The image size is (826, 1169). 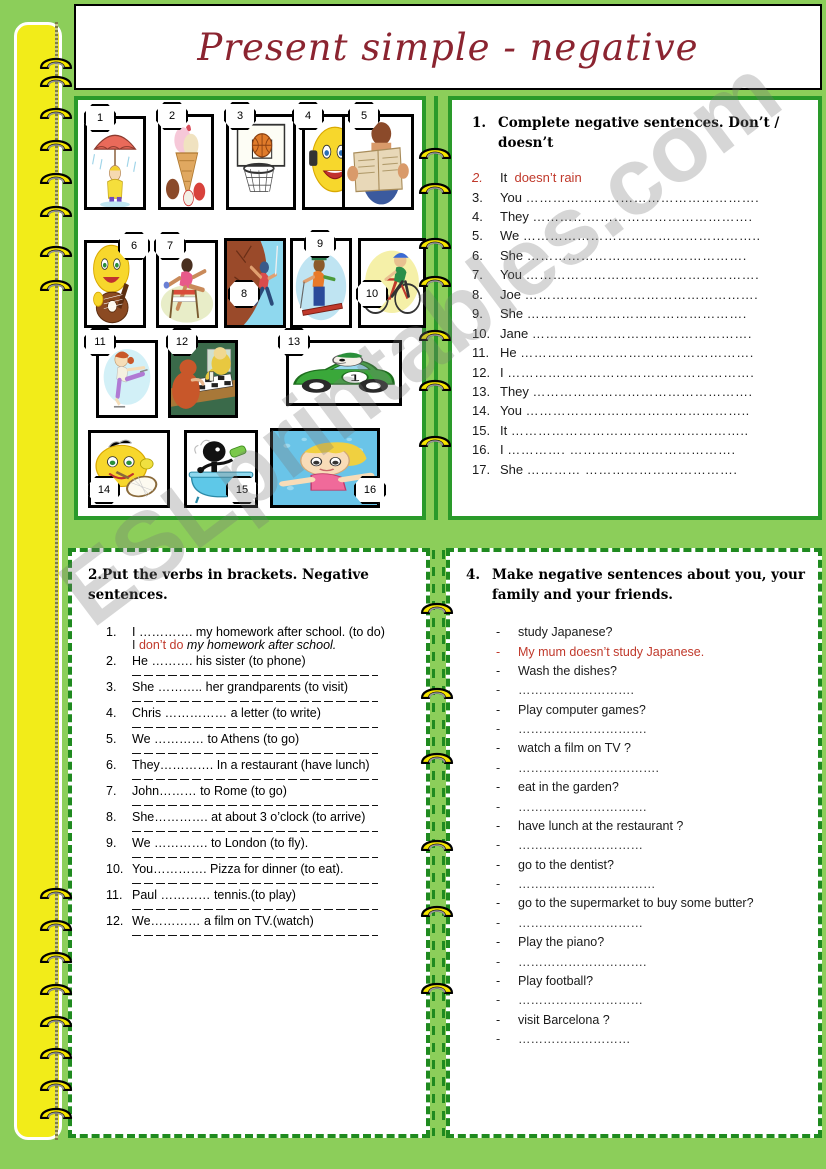 I want to click on exercise-2-item: 5. We ………… to Athens (to go), so click(x=261, y=743).